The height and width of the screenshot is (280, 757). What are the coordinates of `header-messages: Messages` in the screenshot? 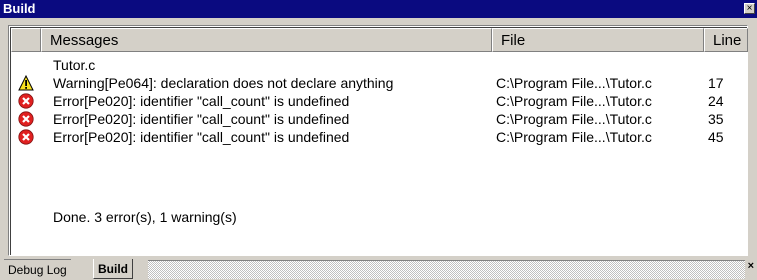 It's located at (266, 40).